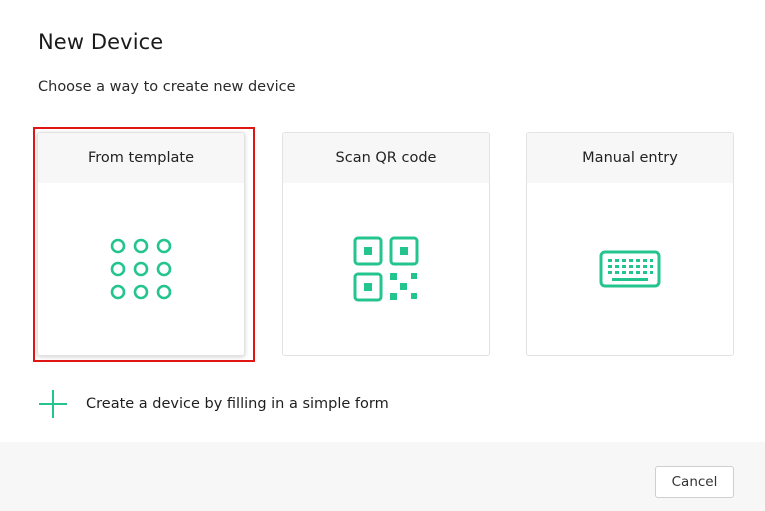 The image size is (765, 511). What do you see at coordinates (53, 404) in the screenshot?
I see `plus-icon` at bounding box center [53, 404].